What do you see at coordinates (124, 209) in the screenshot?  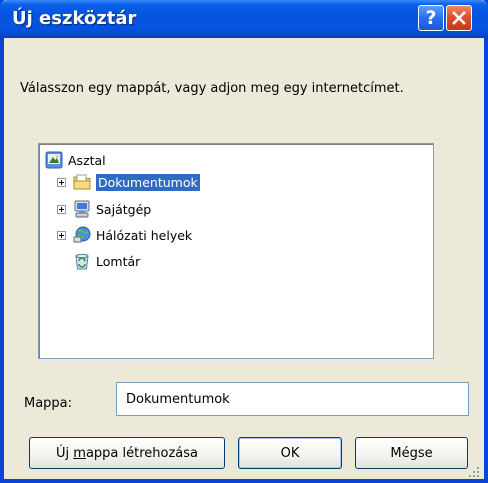 I see `tree-item-label: Sajátgép` at bounding box center [124, 209].